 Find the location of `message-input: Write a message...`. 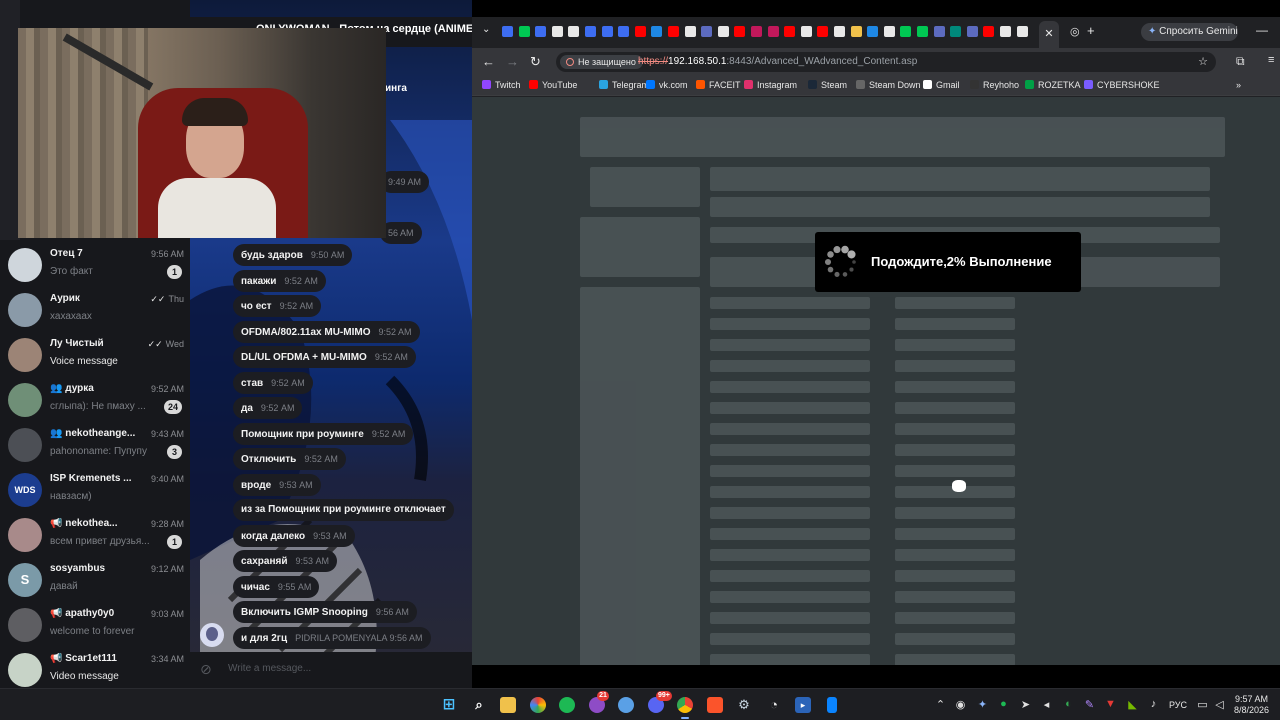

message-input: Write a message... is located at coordinates (269, 668).